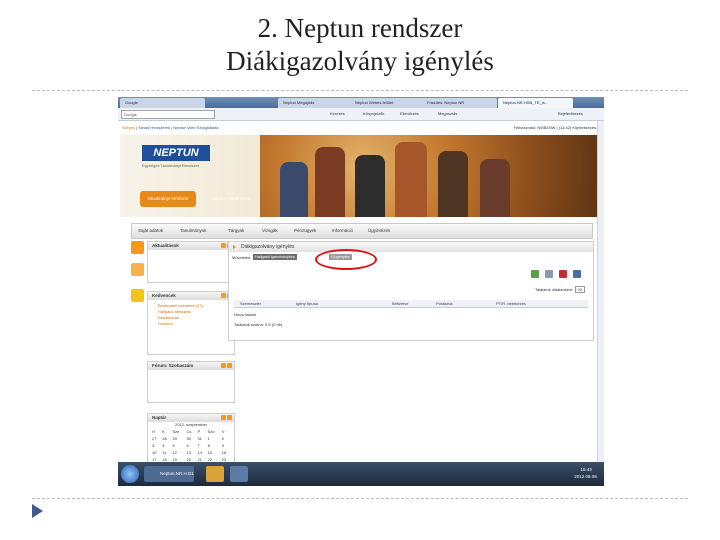 Image resolution: width=720 pixels, height=540 pixels. I want to click on export-icon, so click(535, 274).